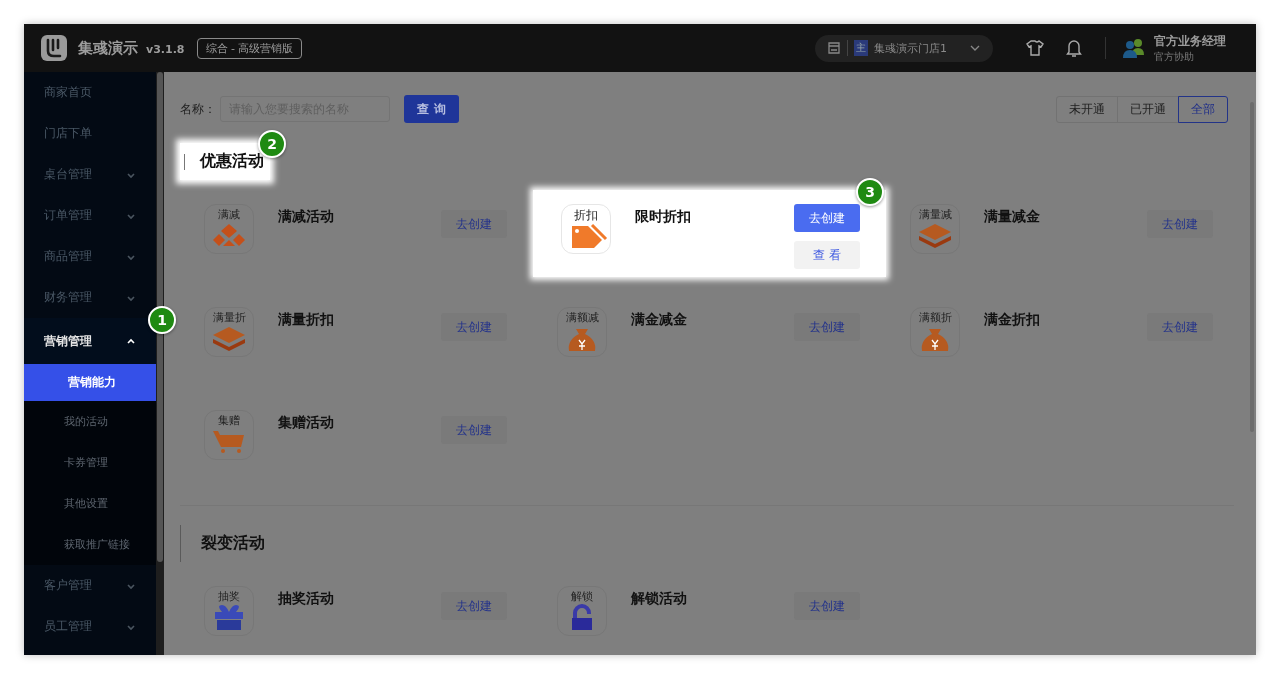 The height and width of the screenshot is (679, 1280). Describe the element at coordinates (1074, 48) in the screenshot. I see `bell-icon` at that location.